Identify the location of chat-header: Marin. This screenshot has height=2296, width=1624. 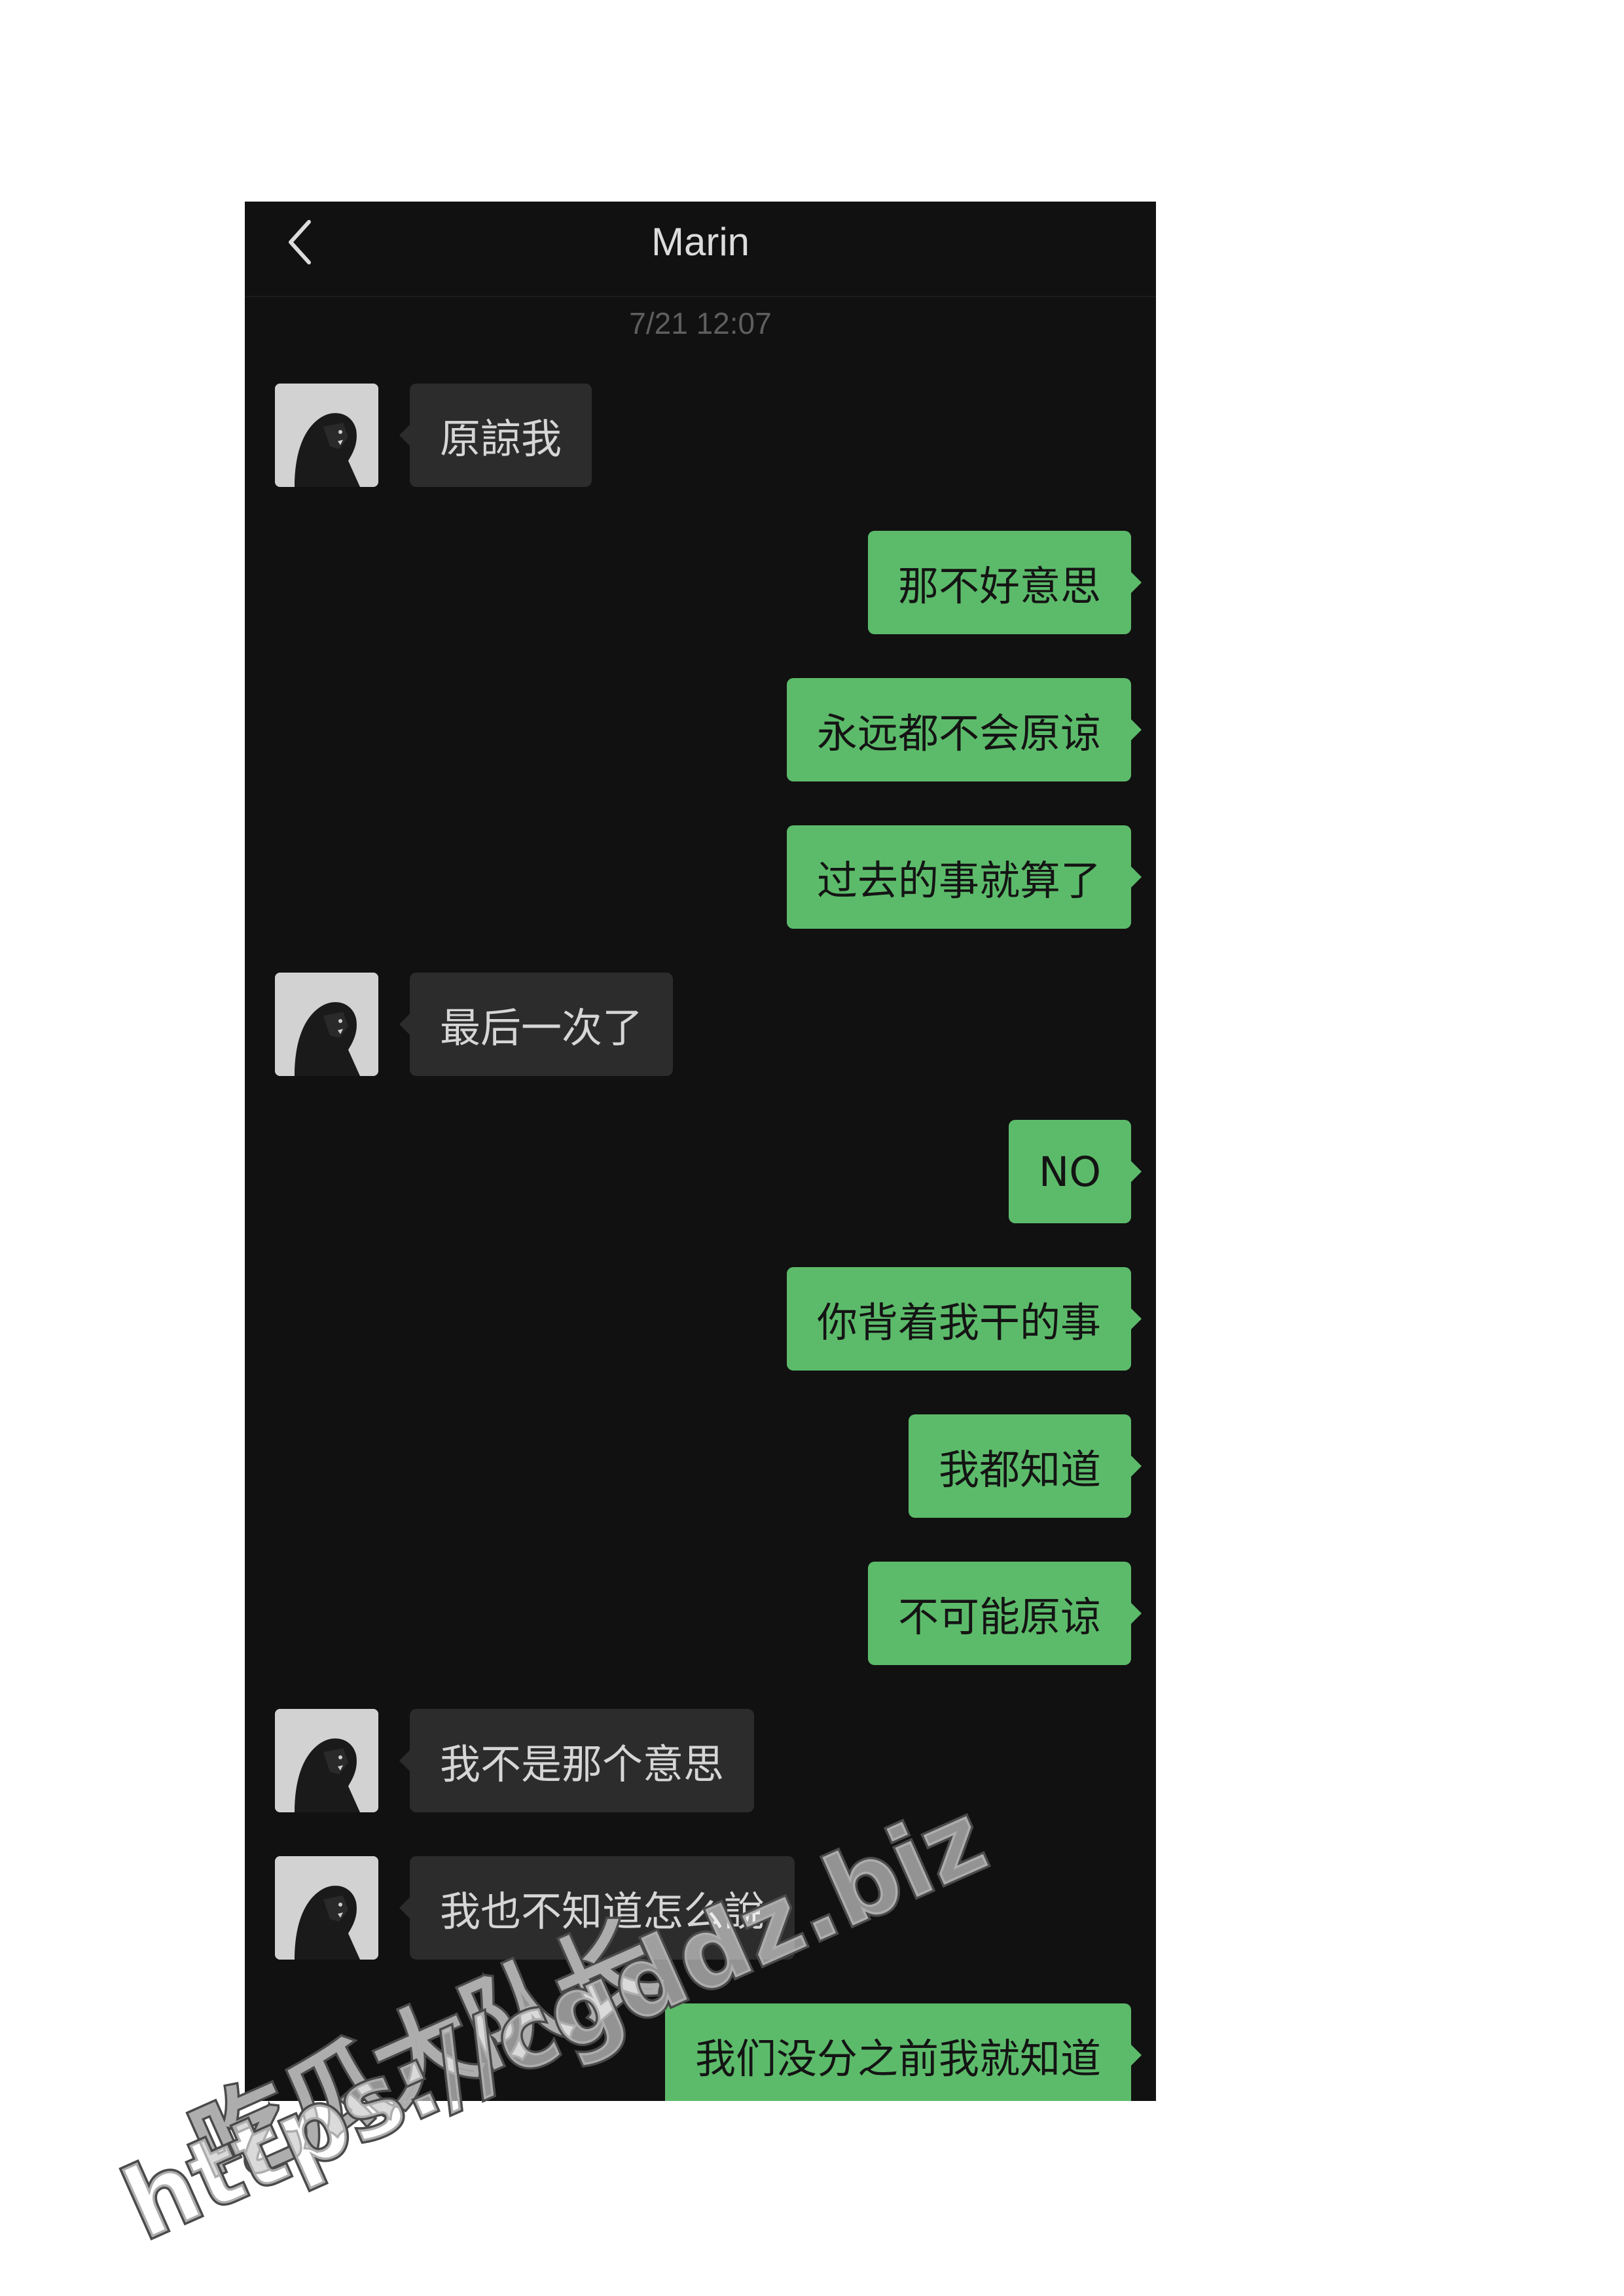
(700, 249).